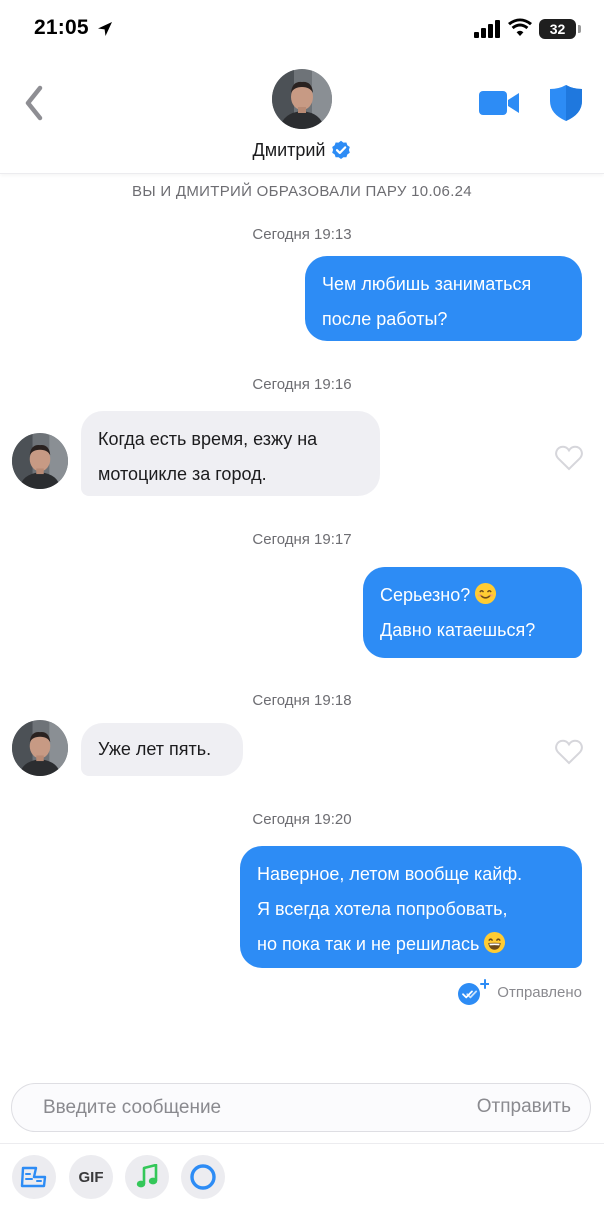 The height and width of the screenshot is (1232, 604). Describe the element at coordinates (302, 384) in the screenshot. I see `message-timestamp: Сегодня 19:16` at that location.